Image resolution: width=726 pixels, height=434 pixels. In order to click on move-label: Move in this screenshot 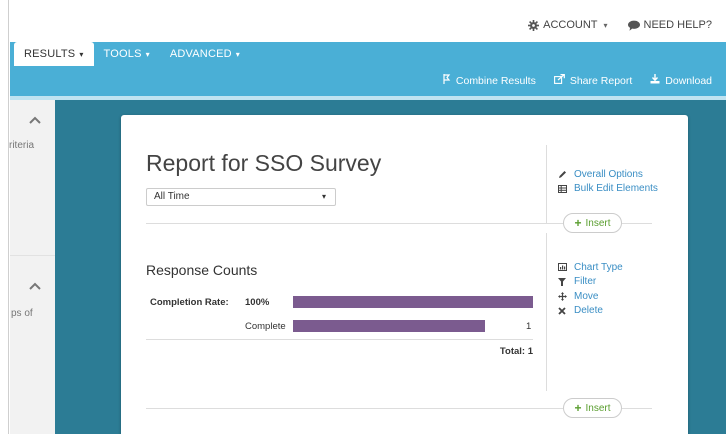, I will do `click(586, 296)`.